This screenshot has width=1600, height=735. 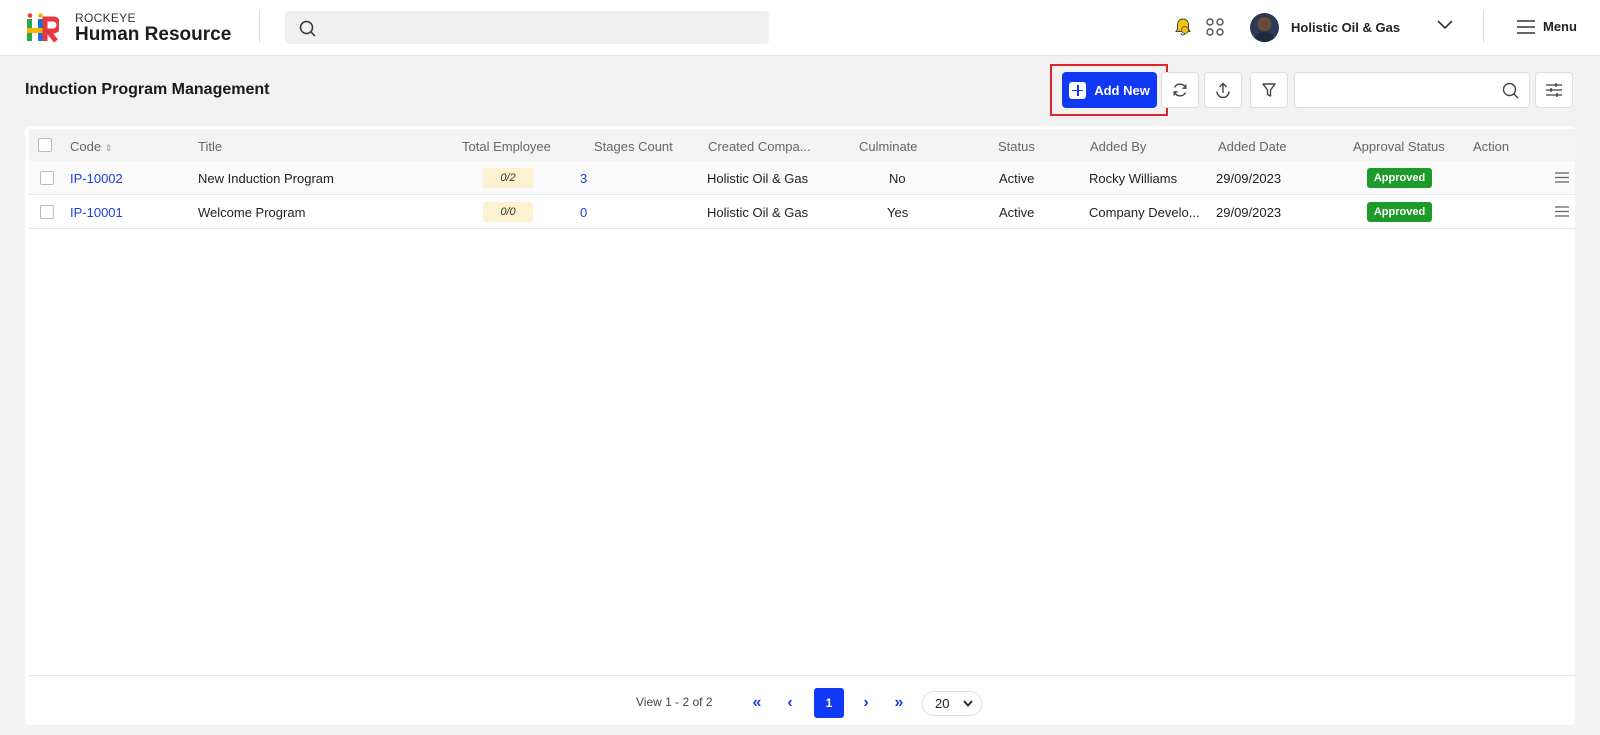 I want to click on upload-icon, so click(x=1223, y=90).